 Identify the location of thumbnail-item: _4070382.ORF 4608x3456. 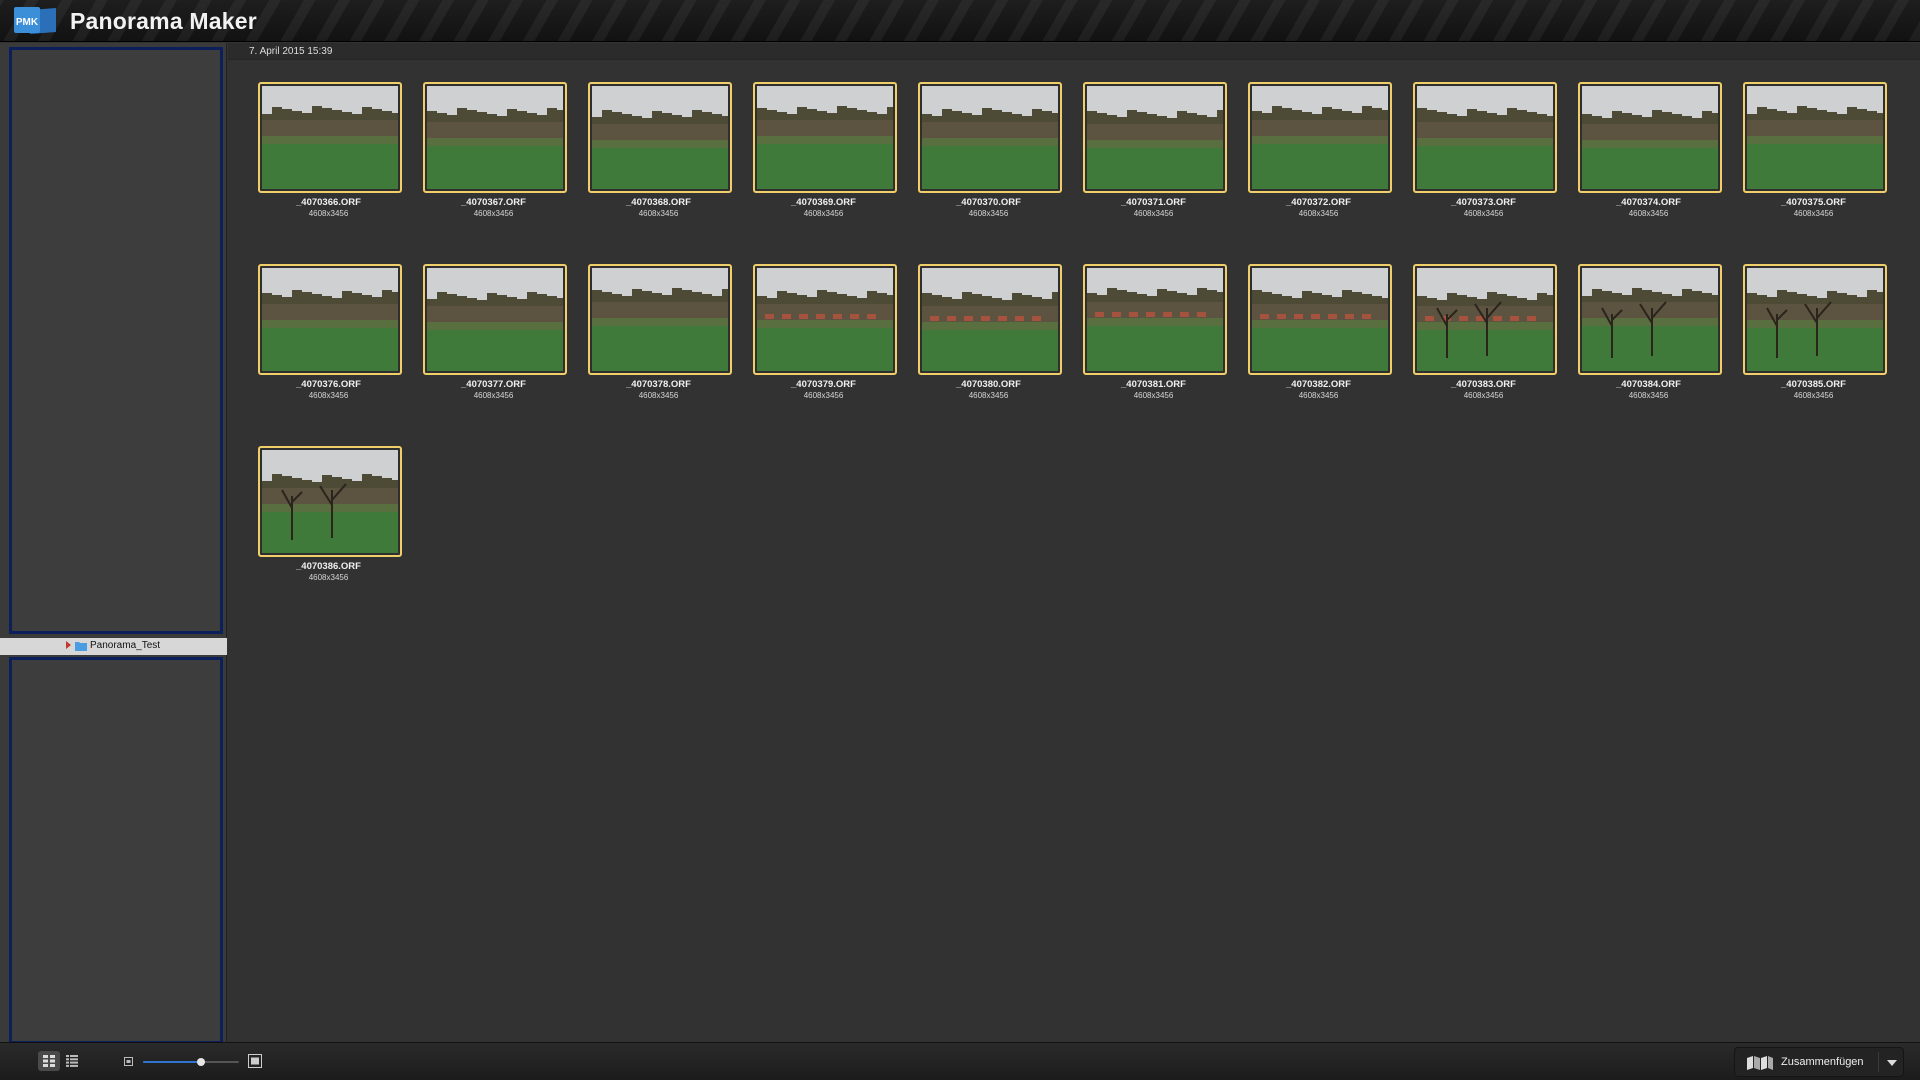
(1318, 334).